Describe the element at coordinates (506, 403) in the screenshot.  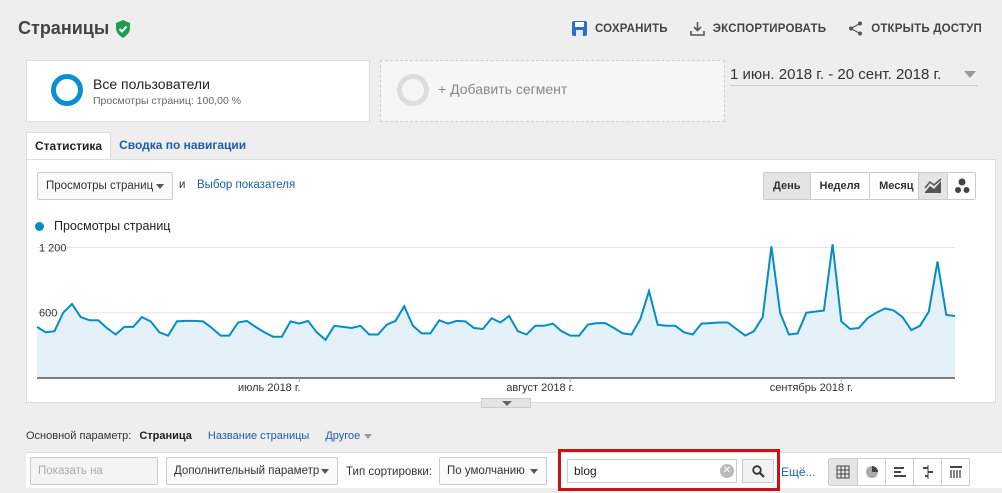
I see `chart-resize-handle` at that location.